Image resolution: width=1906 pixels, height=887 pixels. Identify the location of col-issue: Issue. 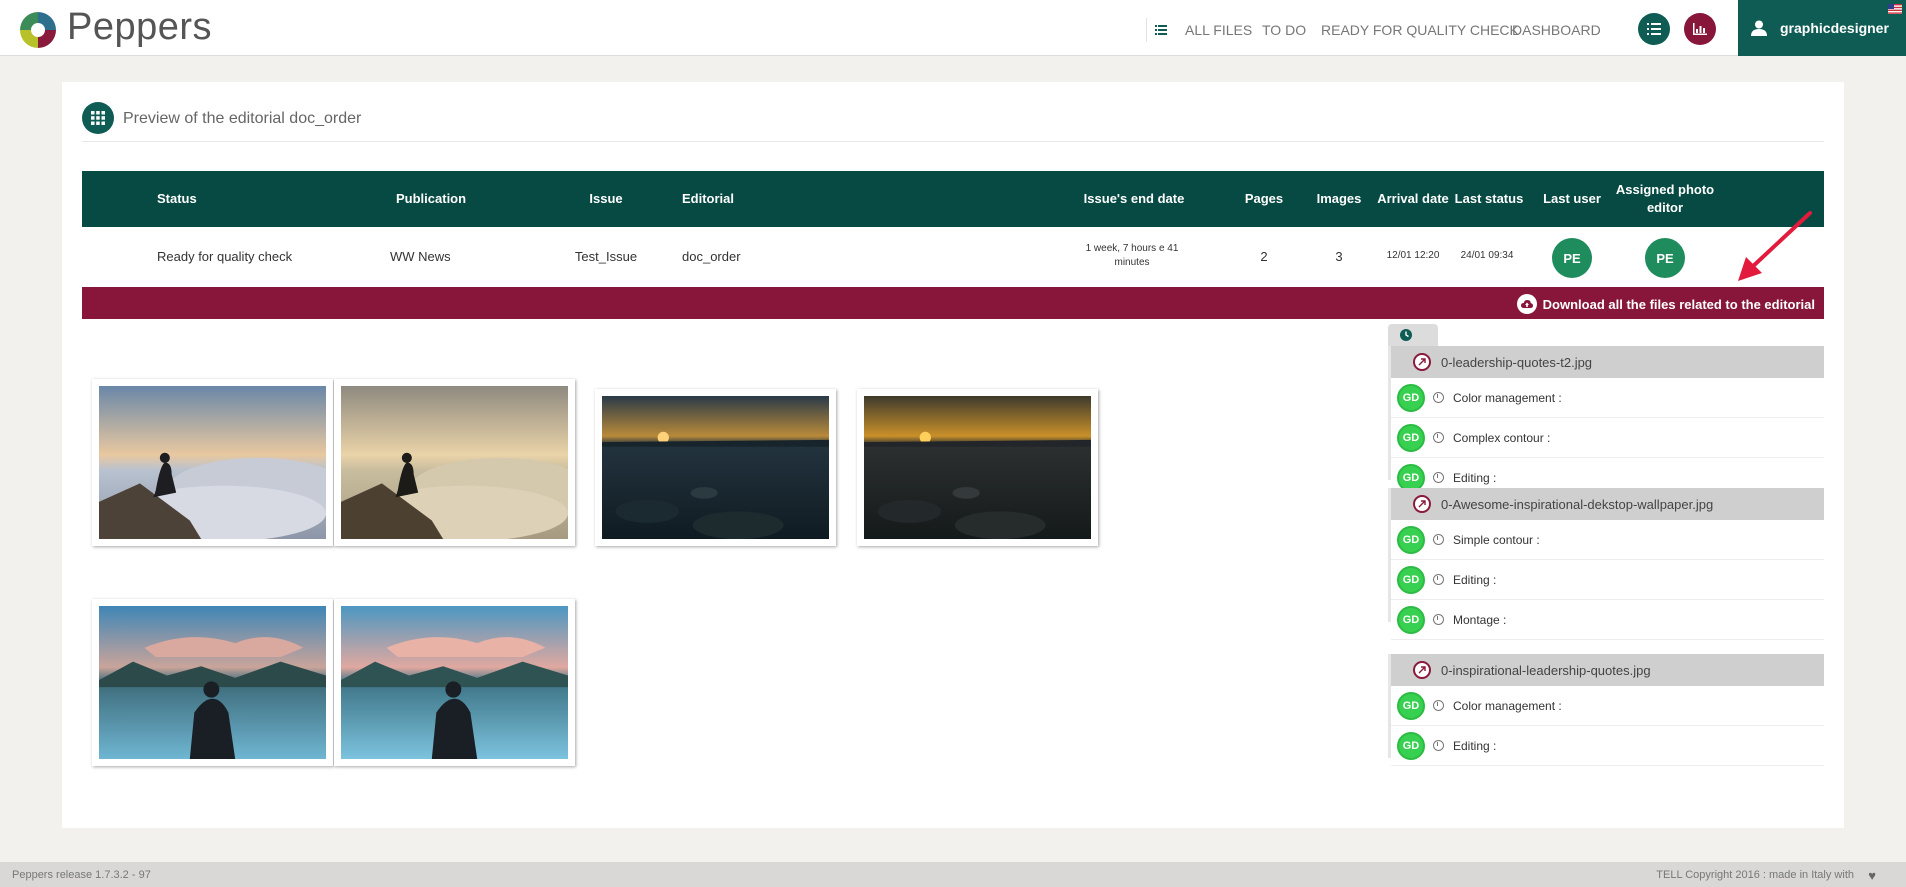
(606, 198).